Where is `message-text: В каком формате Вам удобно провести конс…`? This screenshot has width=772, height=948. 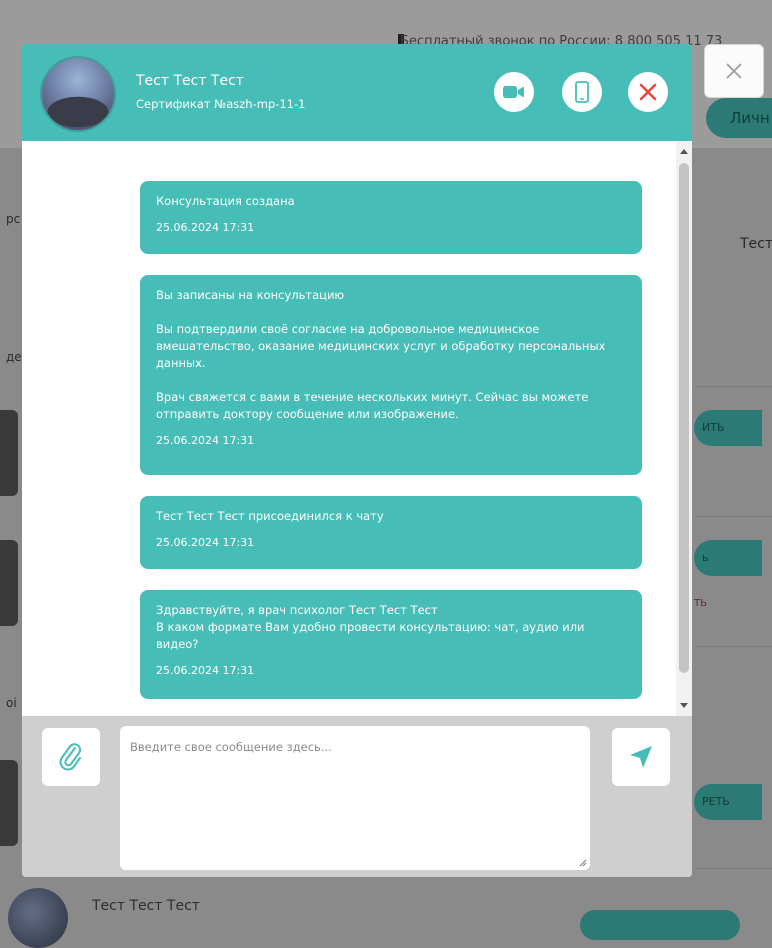
message-text: В каком формате Вам удобно провести конс… is located at coordinates (370, 635).